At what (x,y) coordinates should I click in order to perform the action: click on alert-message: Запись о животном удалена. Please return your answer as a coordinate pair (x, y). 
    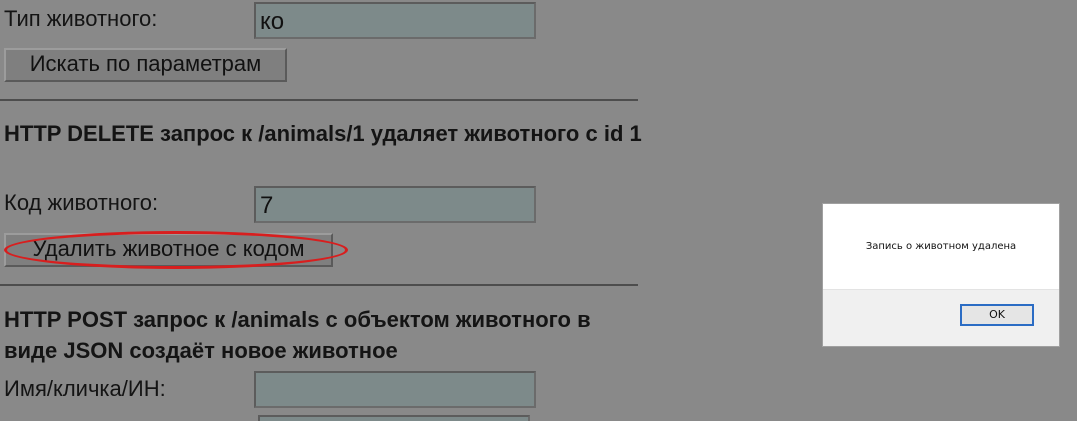
    Looking at the image, I should click on (941, 246).